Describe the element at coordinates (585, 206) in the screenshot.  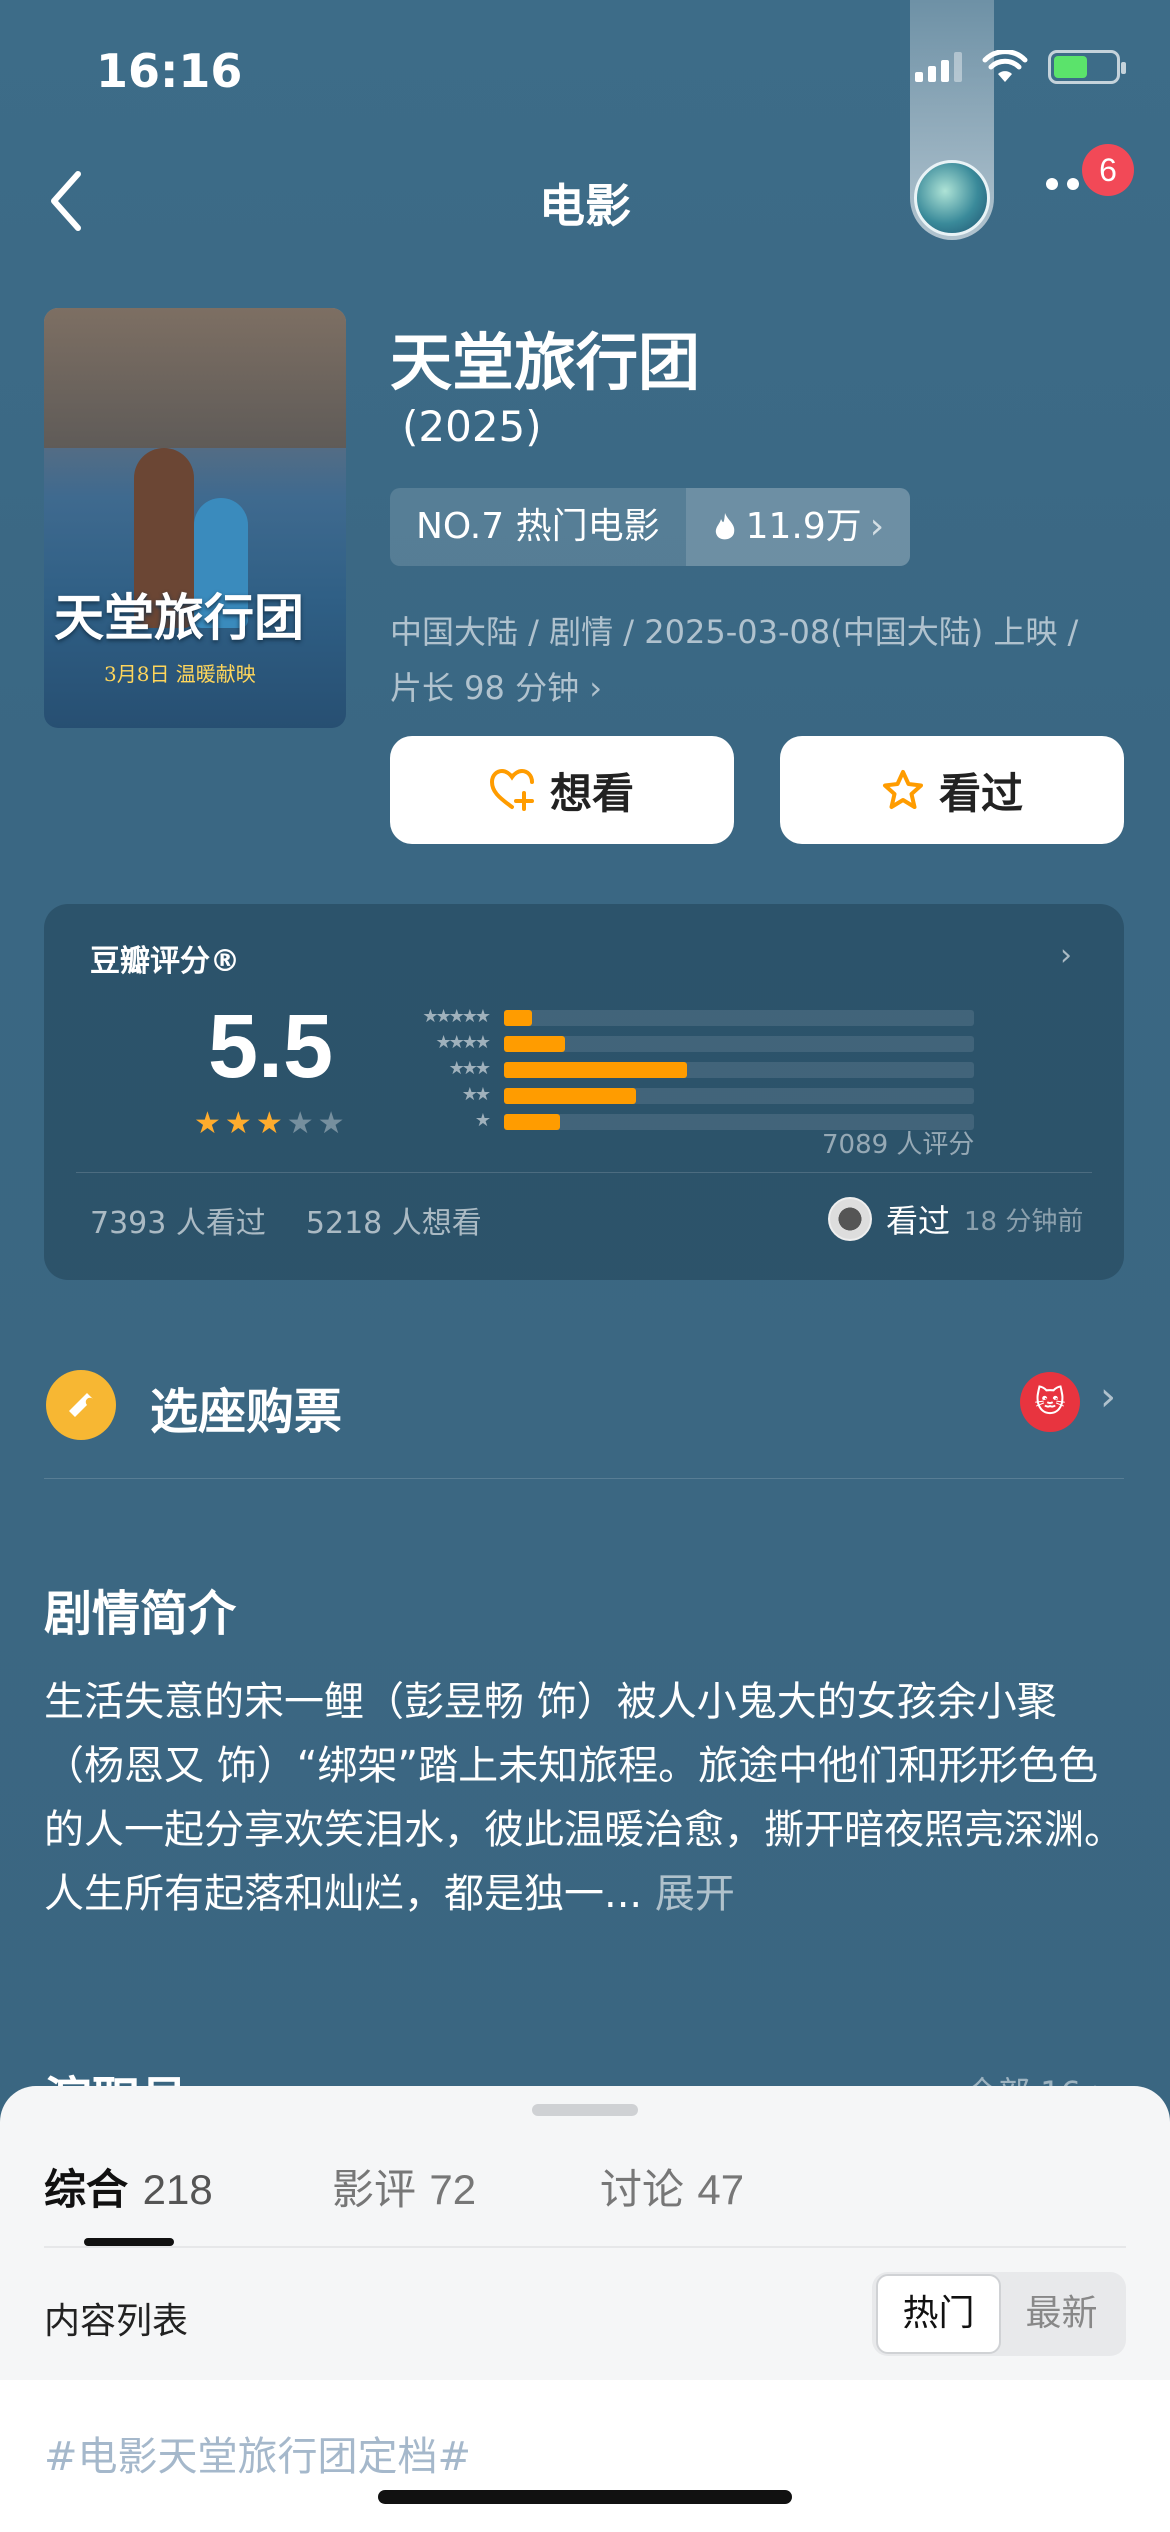
I see `page-title: 电影` at that location.